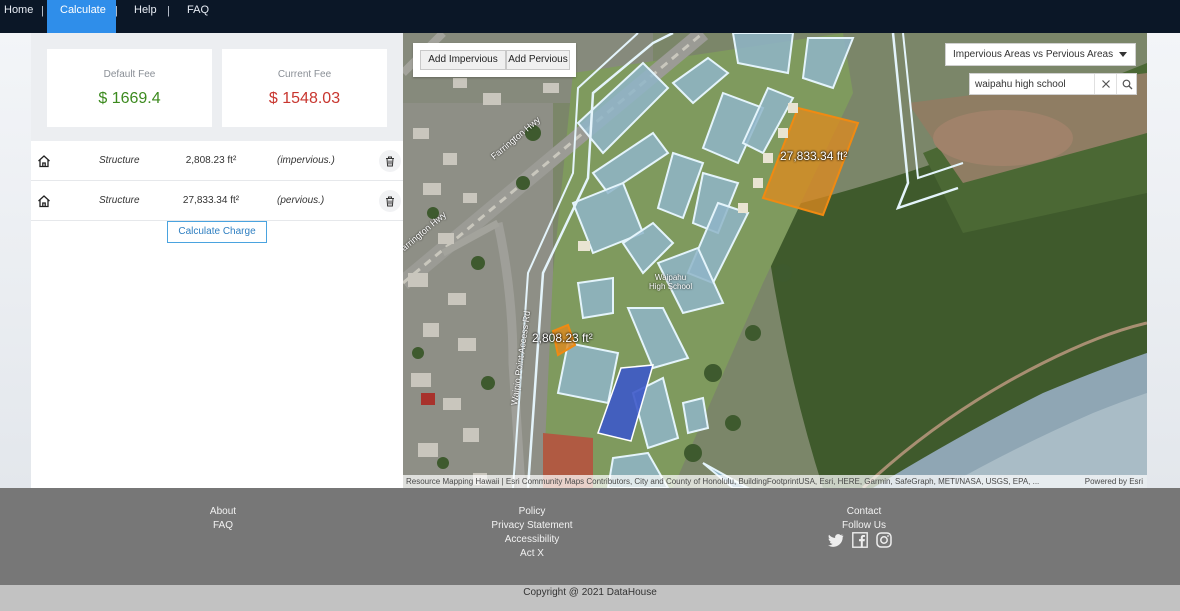  What do you see at coordinates (1114, 481) in the screenshot?
I see `powered-by-esri: Powered by Esri` at bounding box center [1114, 481].